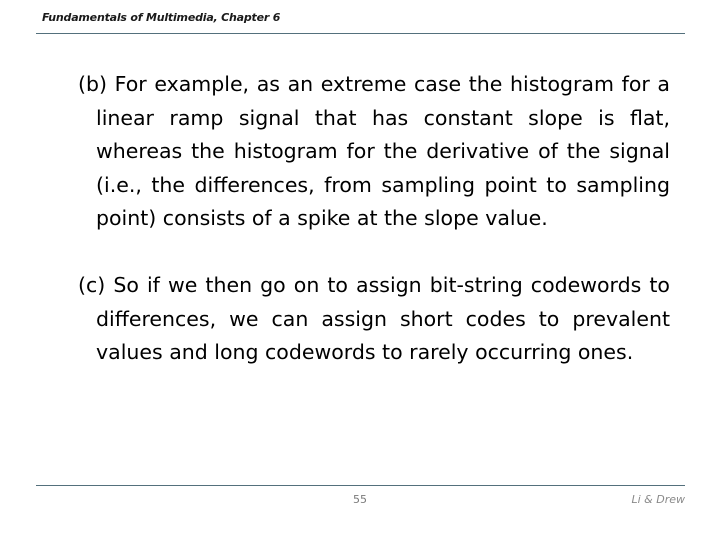  Describe the element at coordinates (92, 285) in the screenshot. I see `paragraph-c-marker: (c)` at that location.